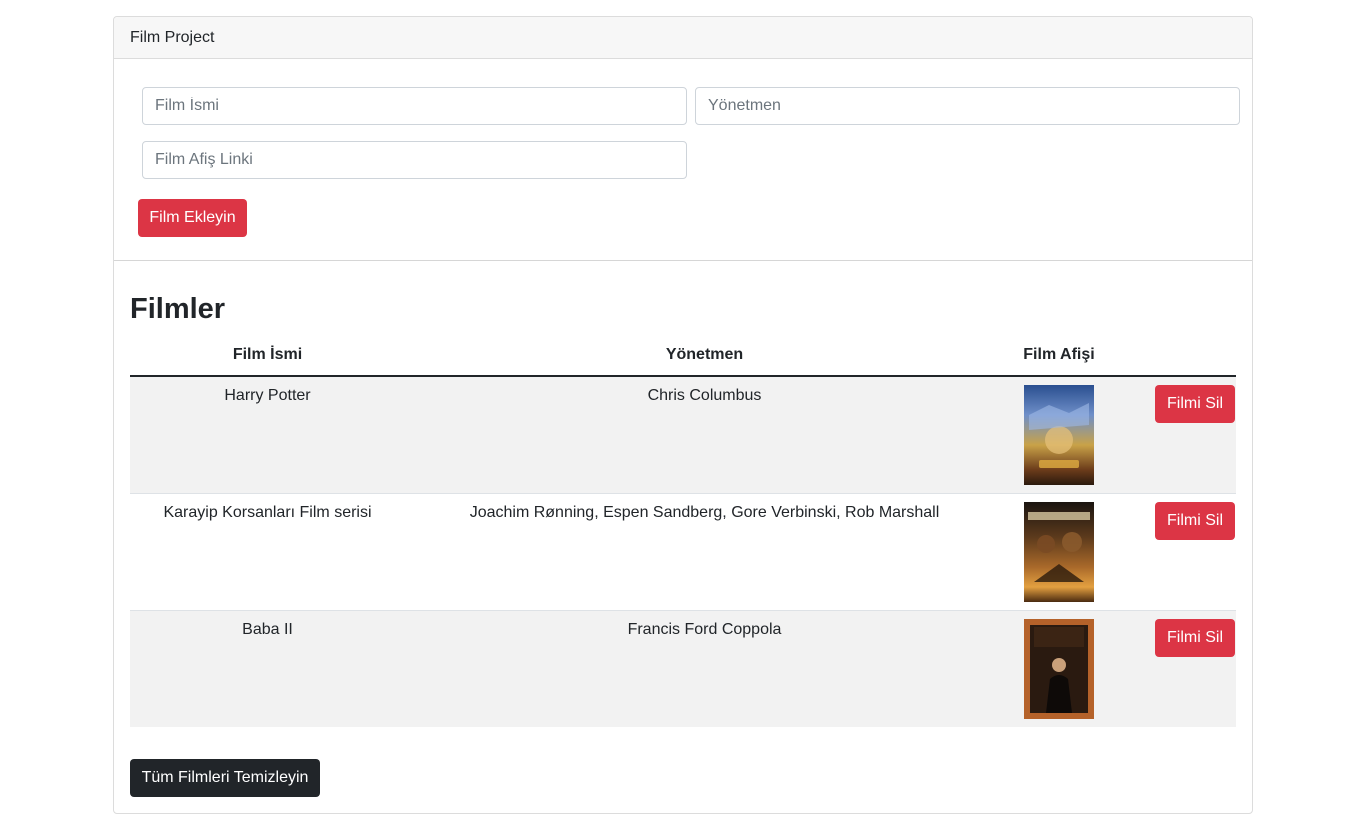 The image size is (1366, 814). I want to click on director-input, so click(967, 106).